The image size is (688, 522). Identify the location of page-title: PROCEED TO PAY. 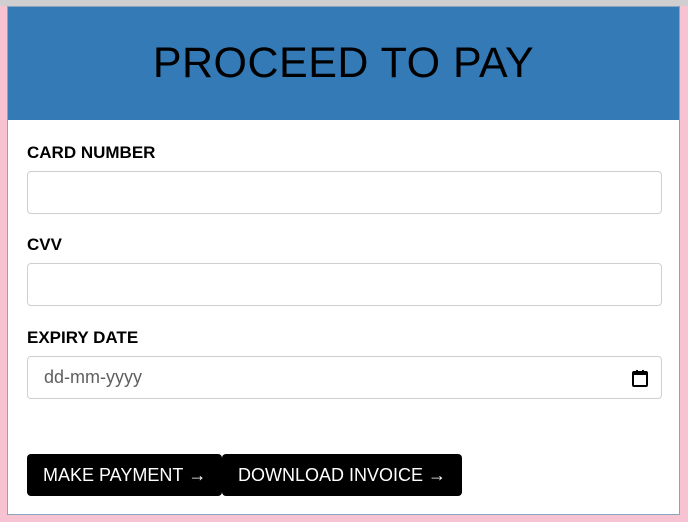
(343, 63).